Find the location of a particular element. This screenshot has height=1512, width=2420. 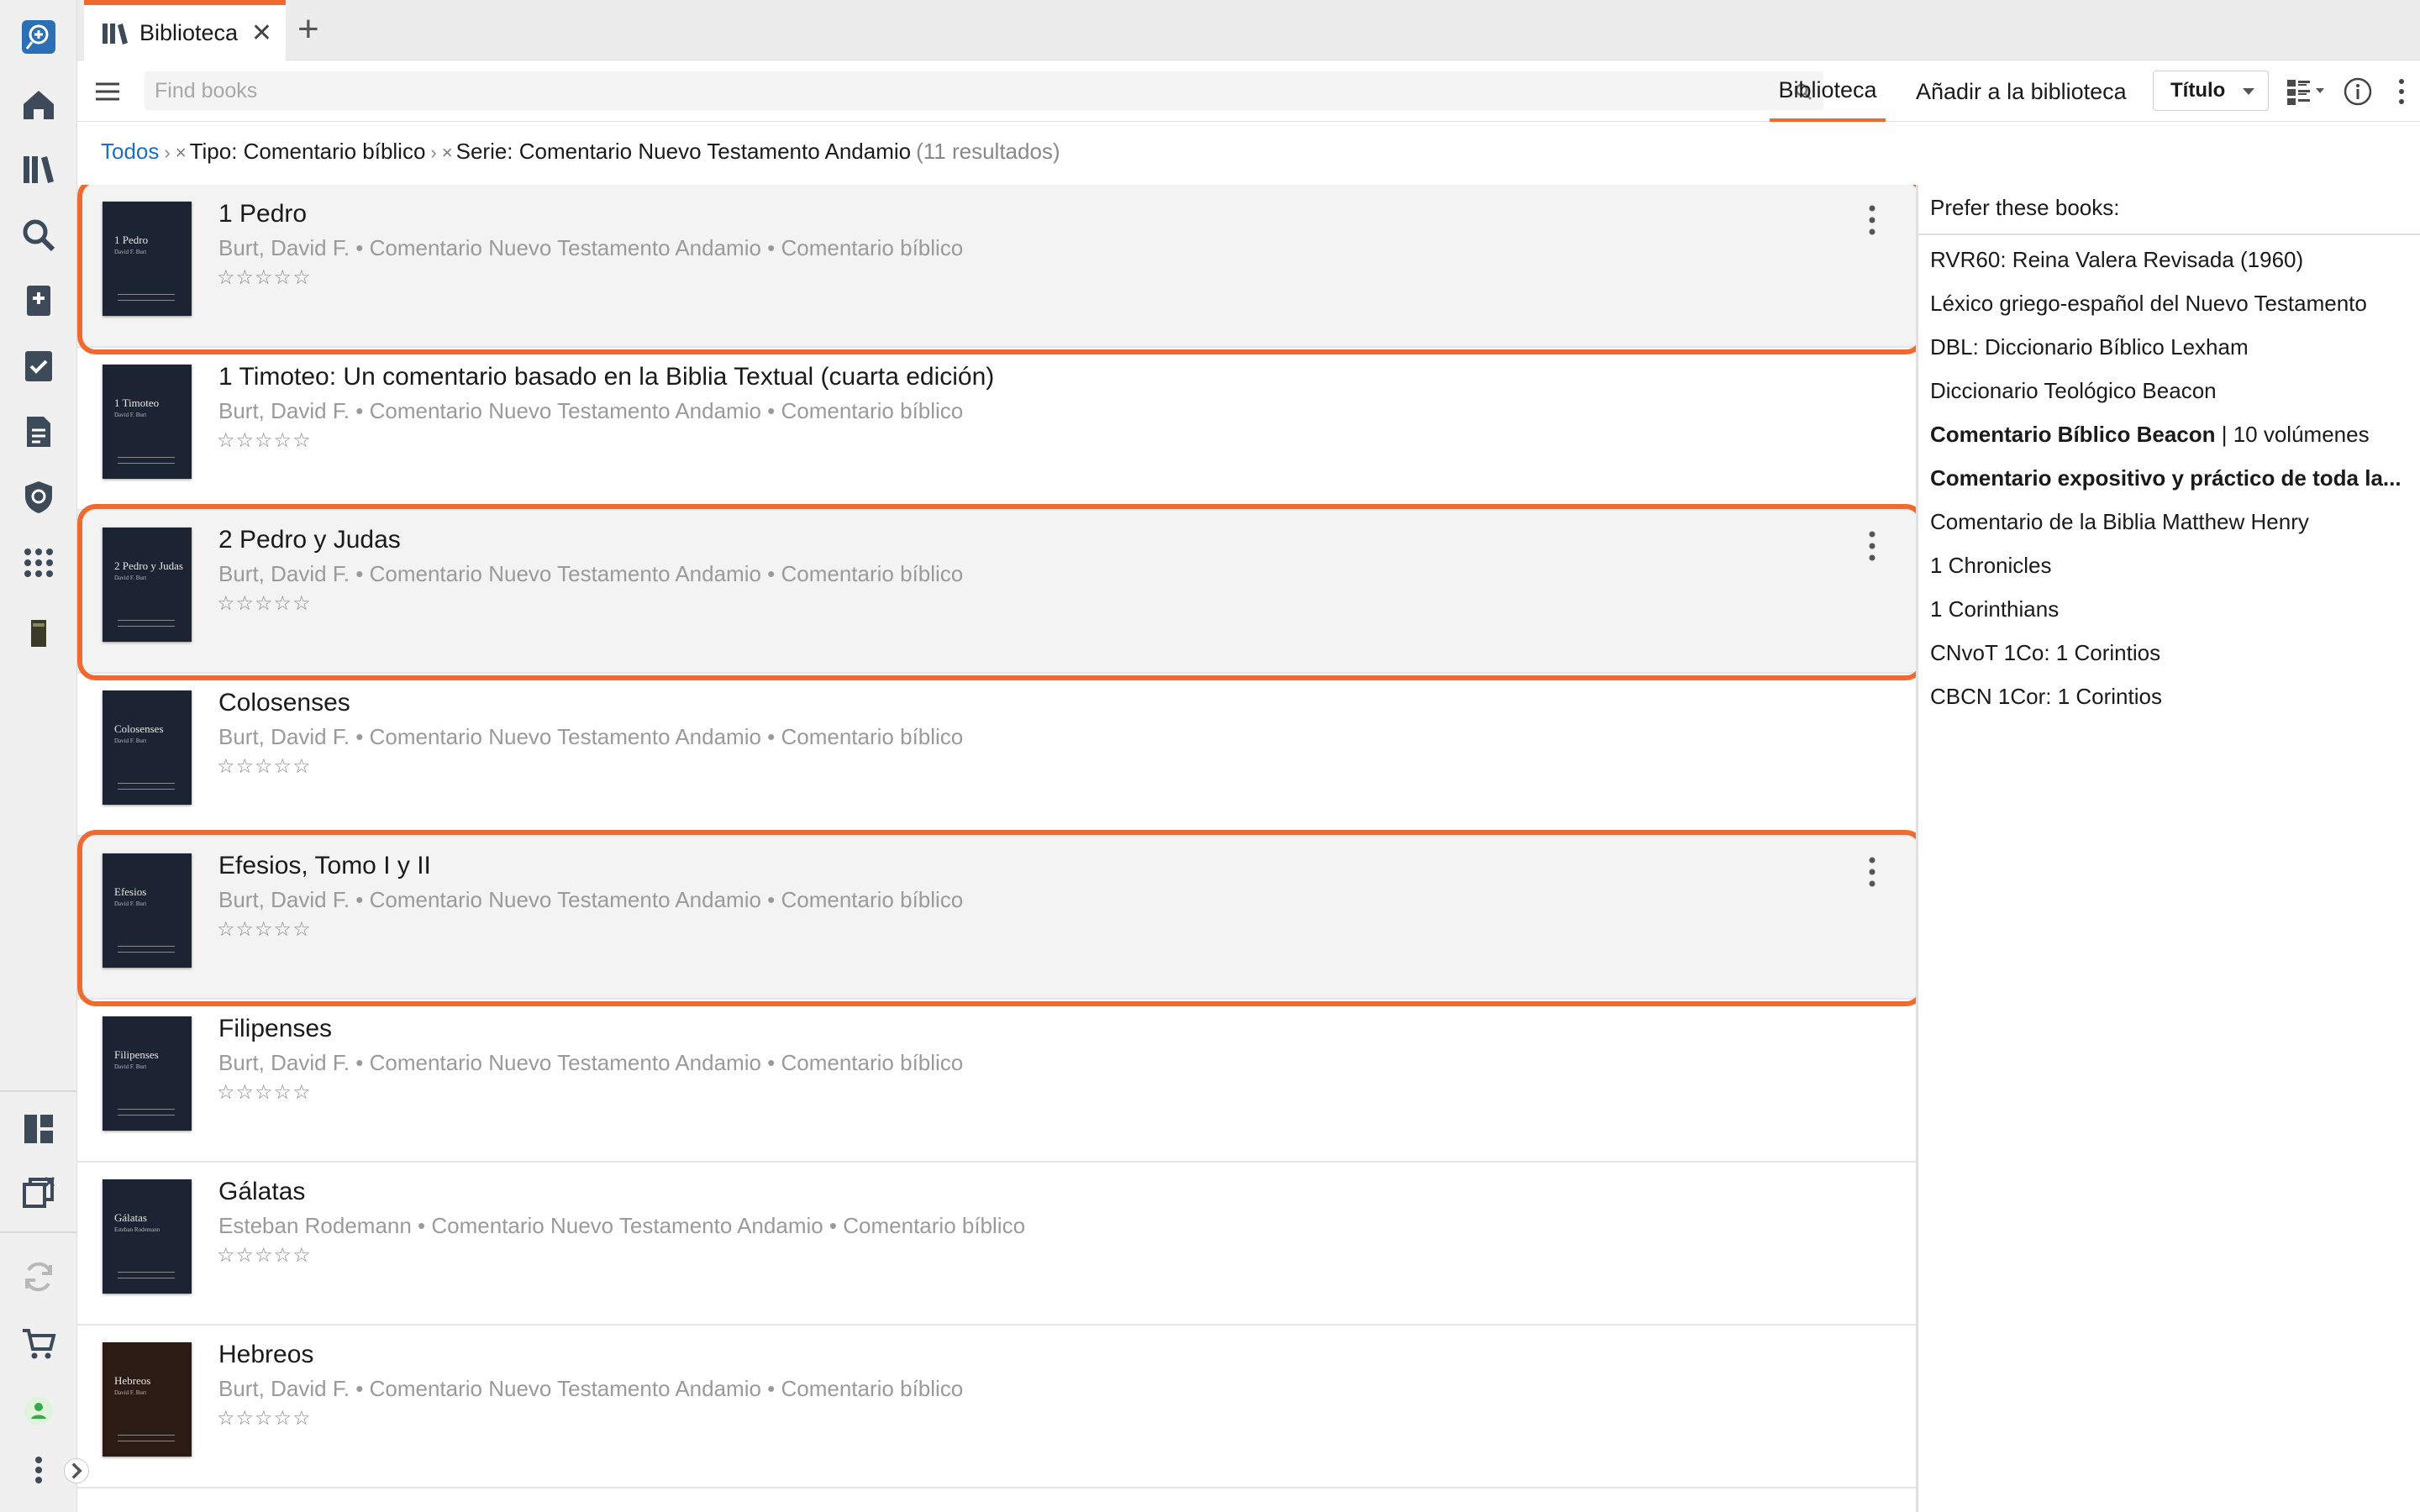

book-cover: Efesios David F. Burt is located at coordinates (147, 910).